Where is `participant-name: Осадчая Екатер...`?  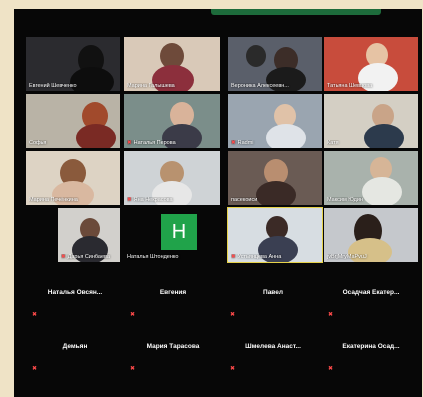 participant-name: Осадчая Екатер... is located at coordinates (371, 292).